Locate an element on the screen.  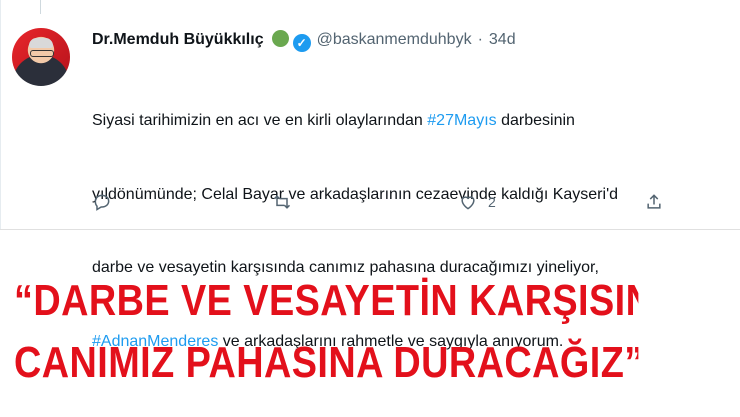
headline-line-2: CANIMIZ PAHASINA DURACAĞIZ” is located at coordinates (326, 362).